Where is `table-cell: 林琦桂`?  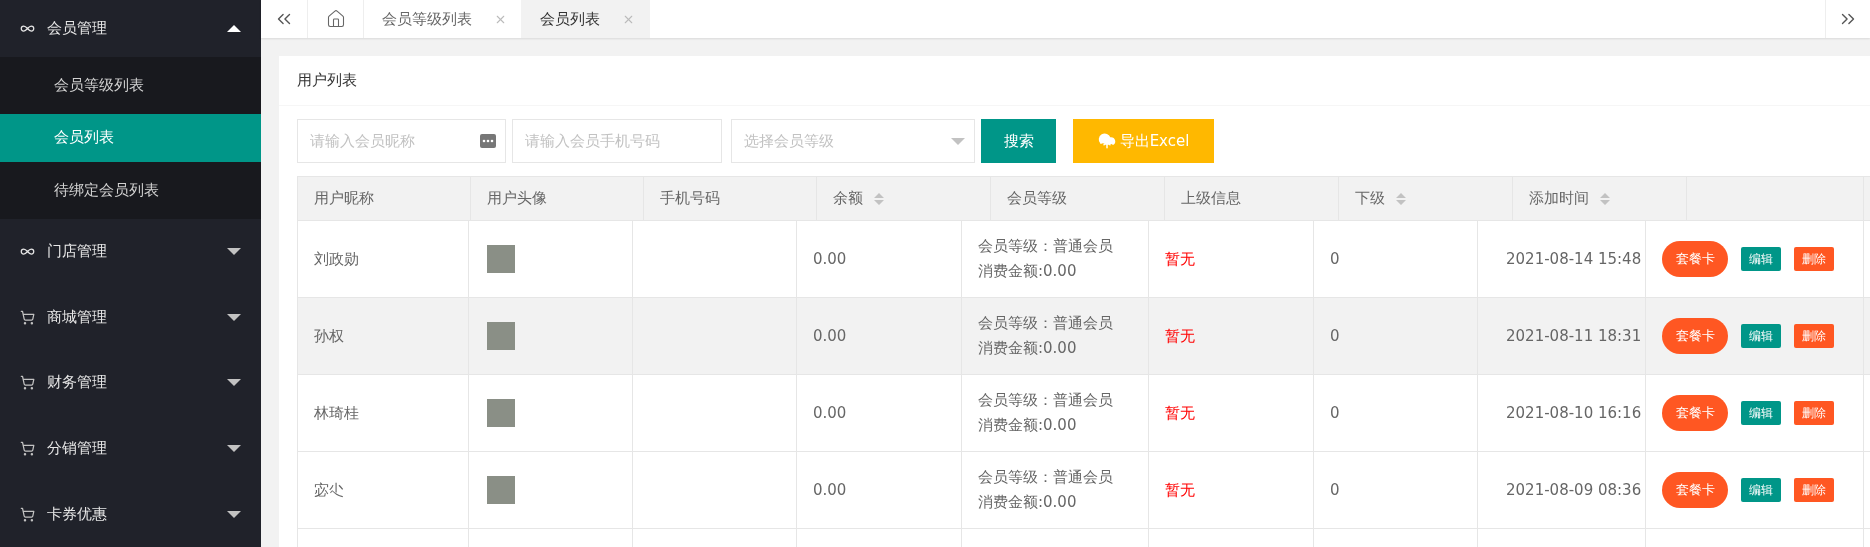
table-cell: 林琦桂 is located at coordinates (336, 413).